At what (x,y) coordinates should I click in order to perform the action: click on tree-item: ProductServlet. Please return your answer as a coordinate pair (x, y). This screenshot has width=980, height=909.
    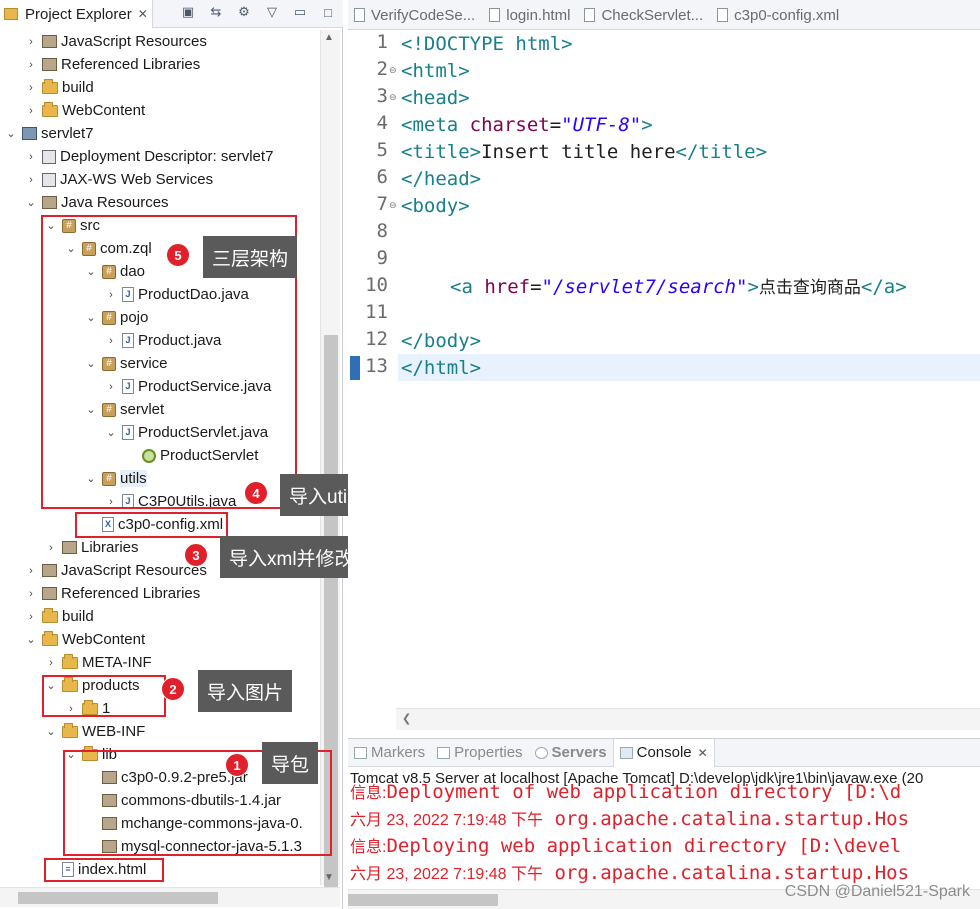
    Looking at the image, I should click on (191, 455).